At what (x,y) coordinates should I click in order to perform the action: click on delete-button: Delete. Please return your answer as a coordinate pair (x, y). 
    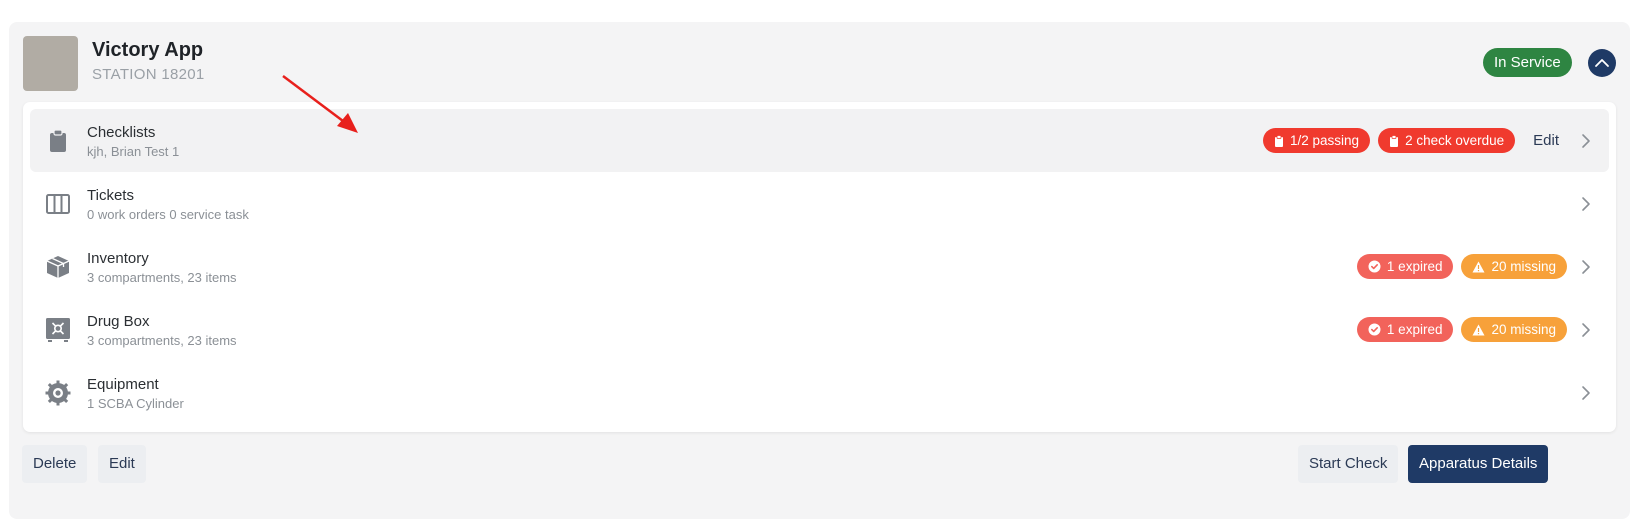
    Looking at the image, I should click on (55, 464).